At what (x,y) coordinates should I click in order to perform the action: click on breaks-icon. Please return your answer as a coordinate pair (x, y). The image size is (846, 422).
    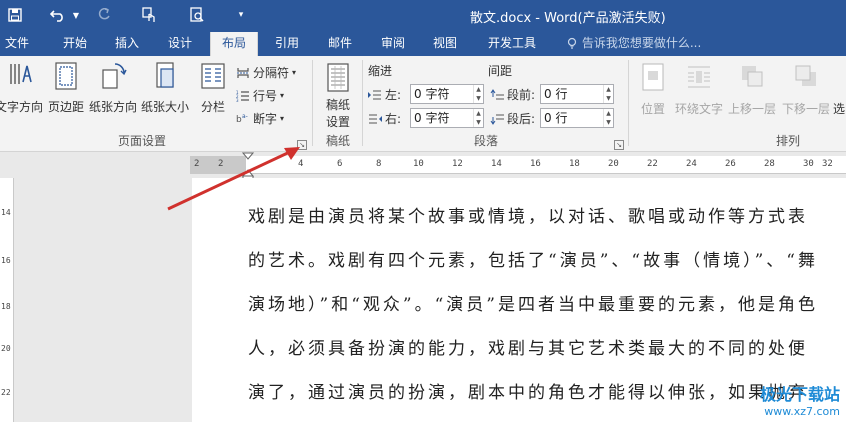
    Looking at the image, I should click on (243, 72).